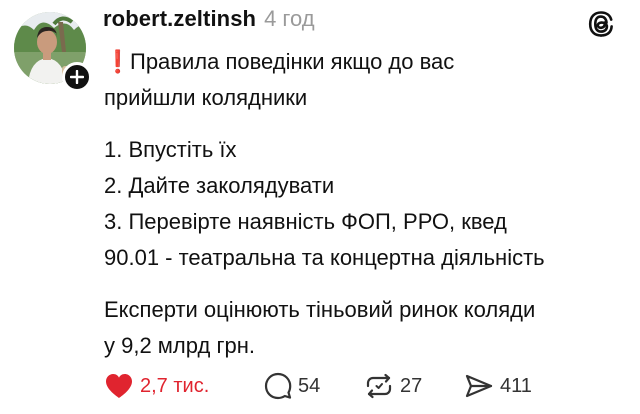 This screenshot has width=640, height=414. Describe the element at coordinates (278, 386) in the screenshot. I see `comment-bubble-icon` at that location.